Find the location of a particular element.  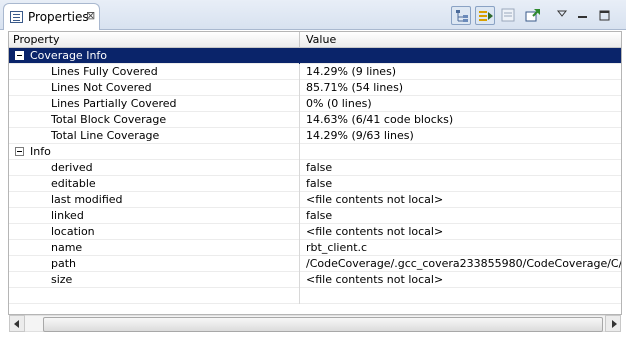

show-advanced-icon is located at coordinates (486, 16).